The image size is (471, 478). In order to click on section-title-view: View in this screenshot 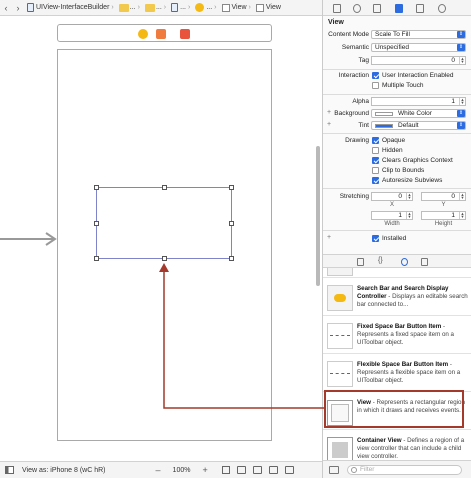, I will do `click(336, 22)`.